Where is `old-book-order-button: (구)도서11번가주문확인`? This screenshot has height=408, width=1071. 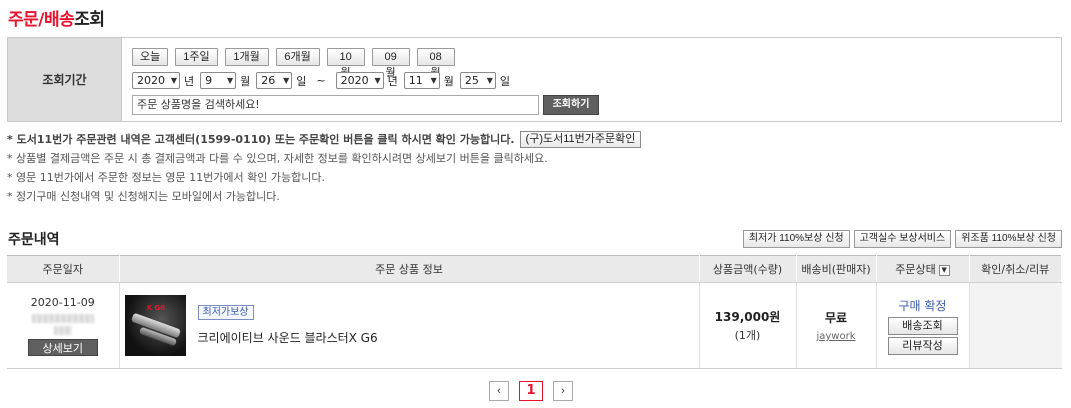
old-book-order-button: (구)도서11번가주문확인 is located at coordinates (580, 139).